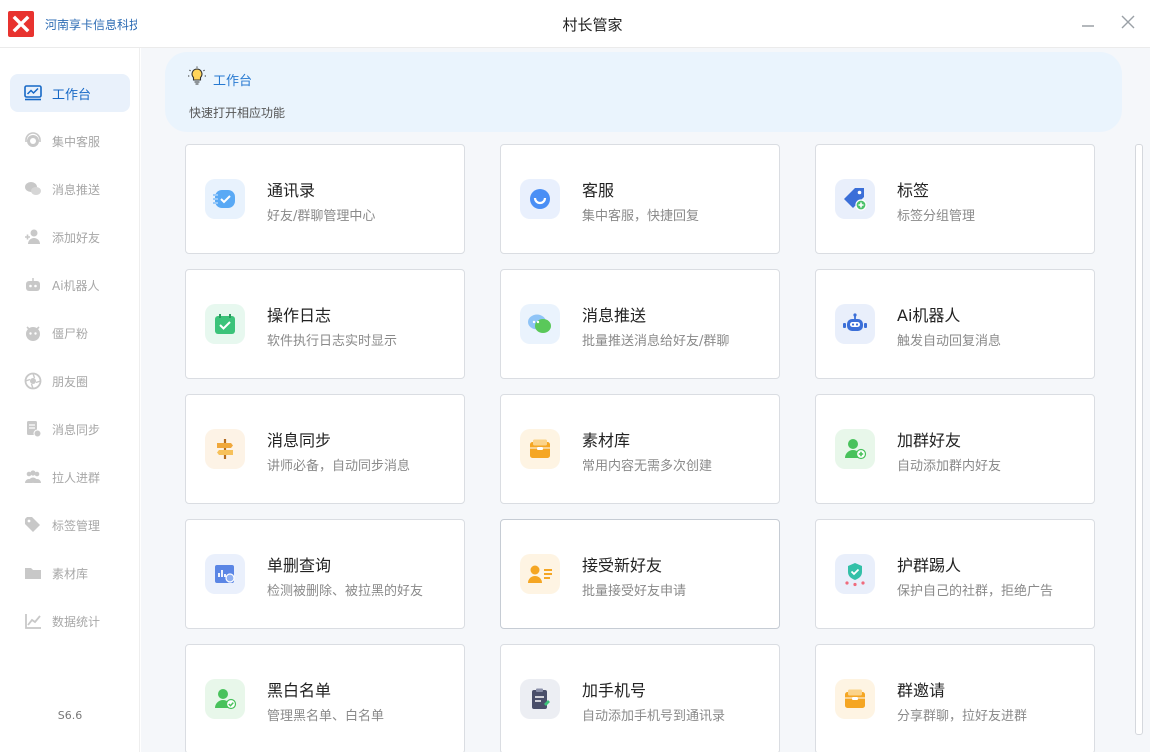 Image resolution: width=1150 pixels, height=752 pixels. Describe the element at coordinates (962, 716) in the screenshot. I see `card-description: 分享群聊，拉好友进群` at that location.